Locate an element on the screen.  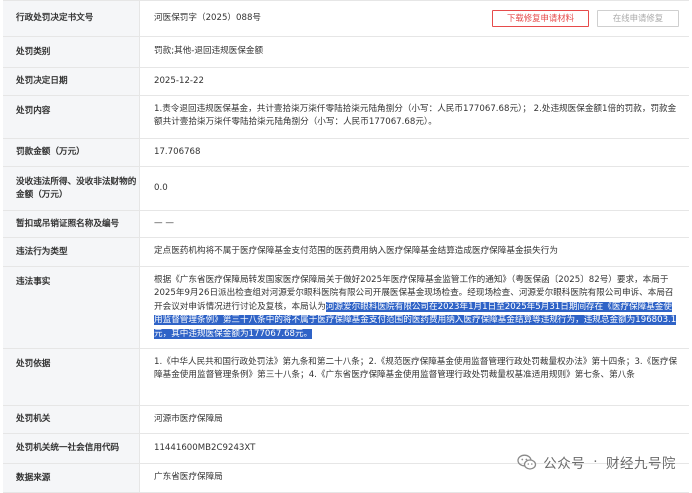
row-license-suspension: 暂扣或吊销证照名称及编号 — — is located at coordinates (346, 224).